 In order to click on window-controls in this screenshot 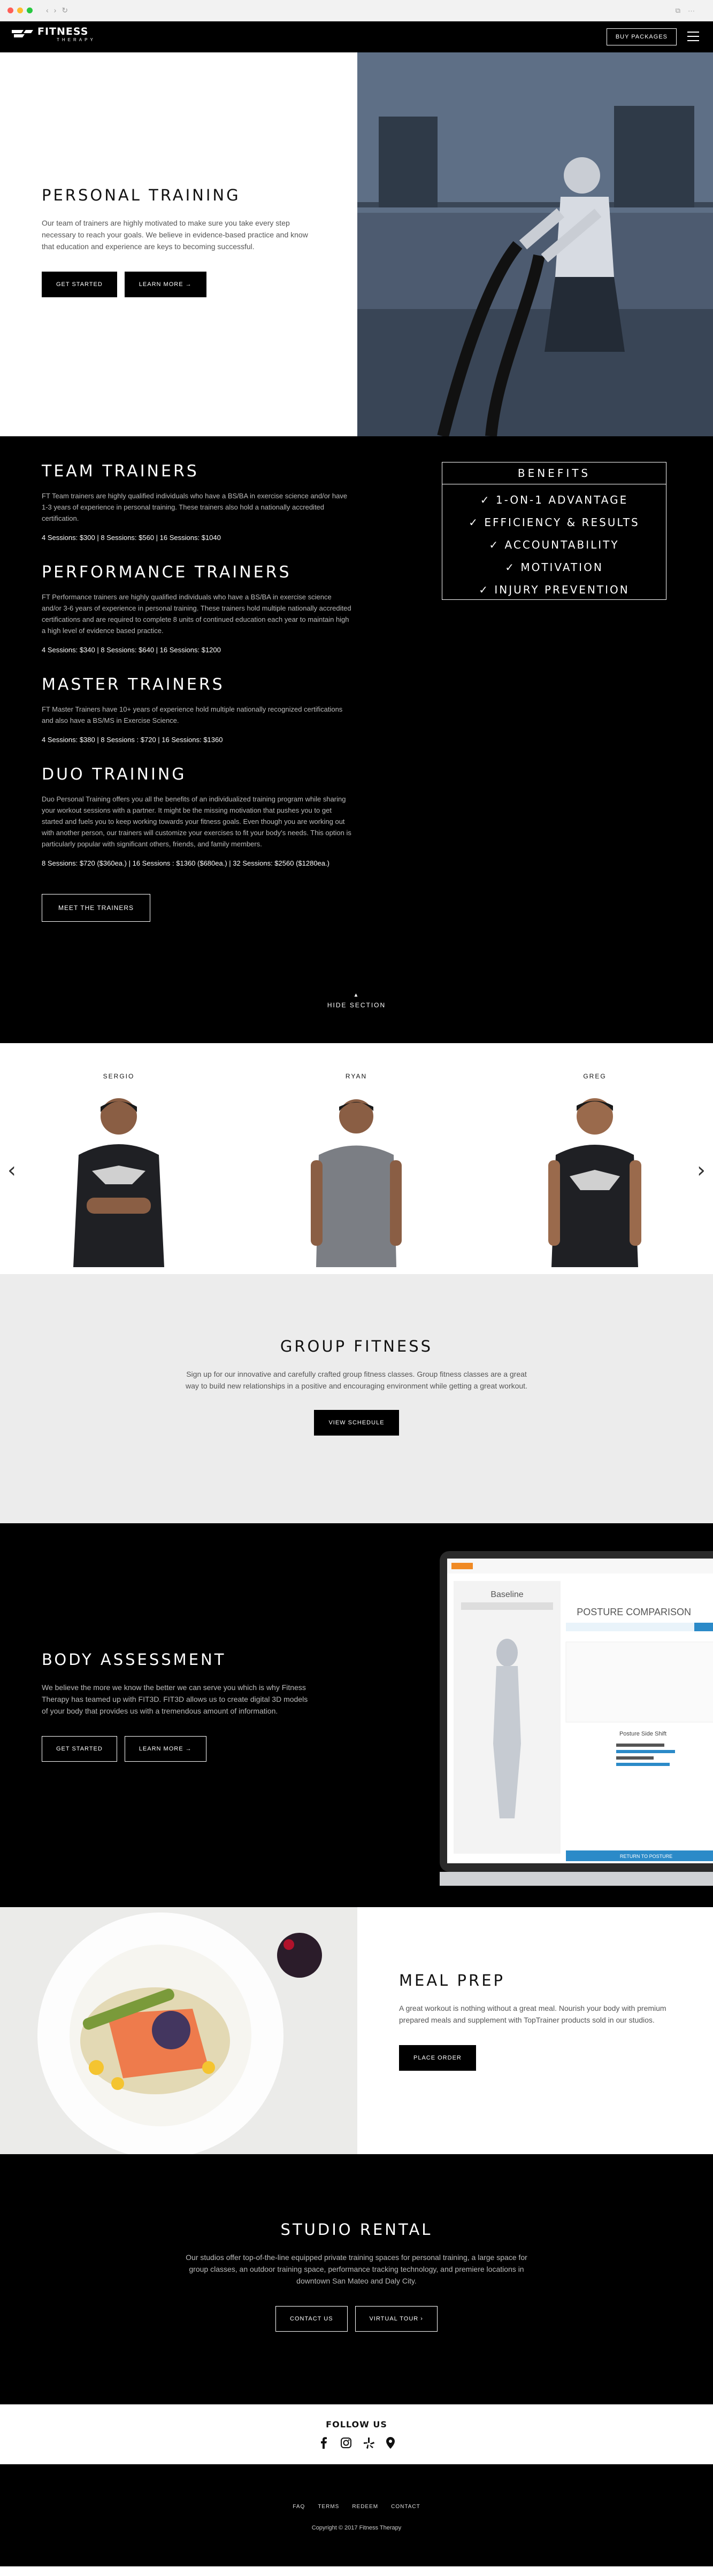, I will do `click(20, 10)`.